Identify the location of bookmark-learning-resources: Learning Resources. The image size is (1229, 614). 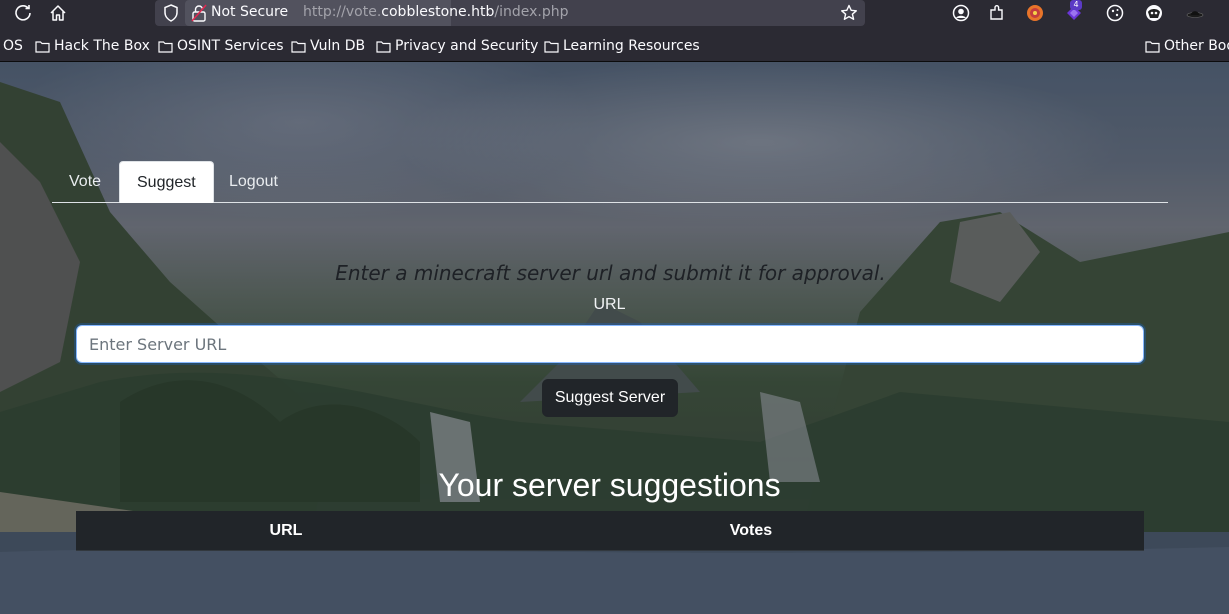
(622, 46).